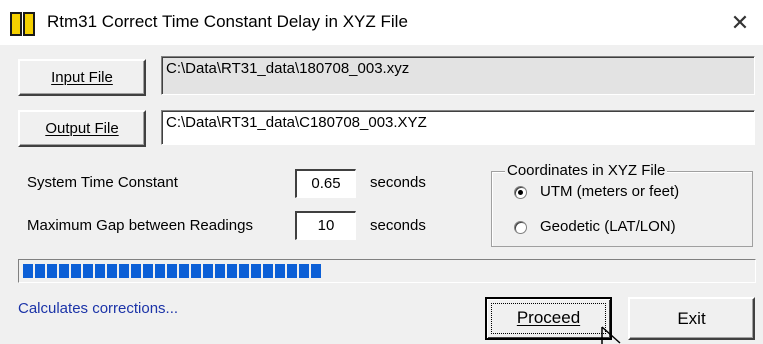 The image size is (763, 344). I want to click on utm-option-label: UTM (meters or feet), so click(609, 191).